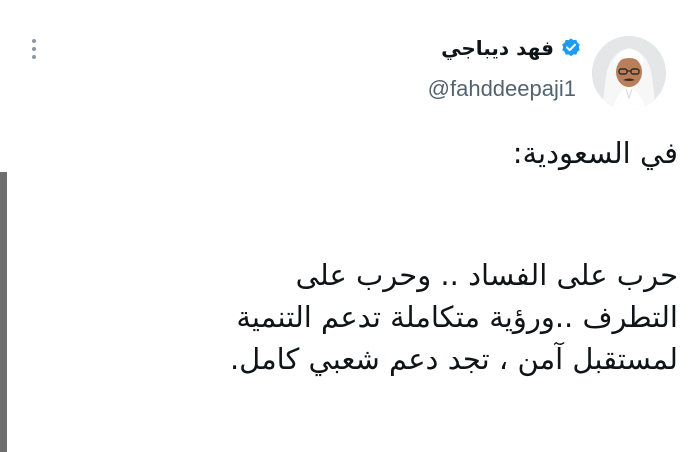 This screenshot has height=452, width=700. What do you see at coordinates (34, 41) in the screenshot?
I see `more-vertical-icon` at bounding box center [34, 41].